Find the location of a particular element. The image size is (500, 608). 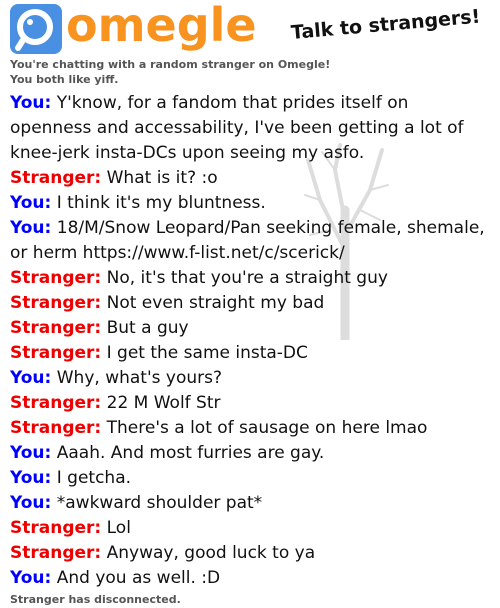

message-text: And you as well. :D is located at coordinates (138, 578).